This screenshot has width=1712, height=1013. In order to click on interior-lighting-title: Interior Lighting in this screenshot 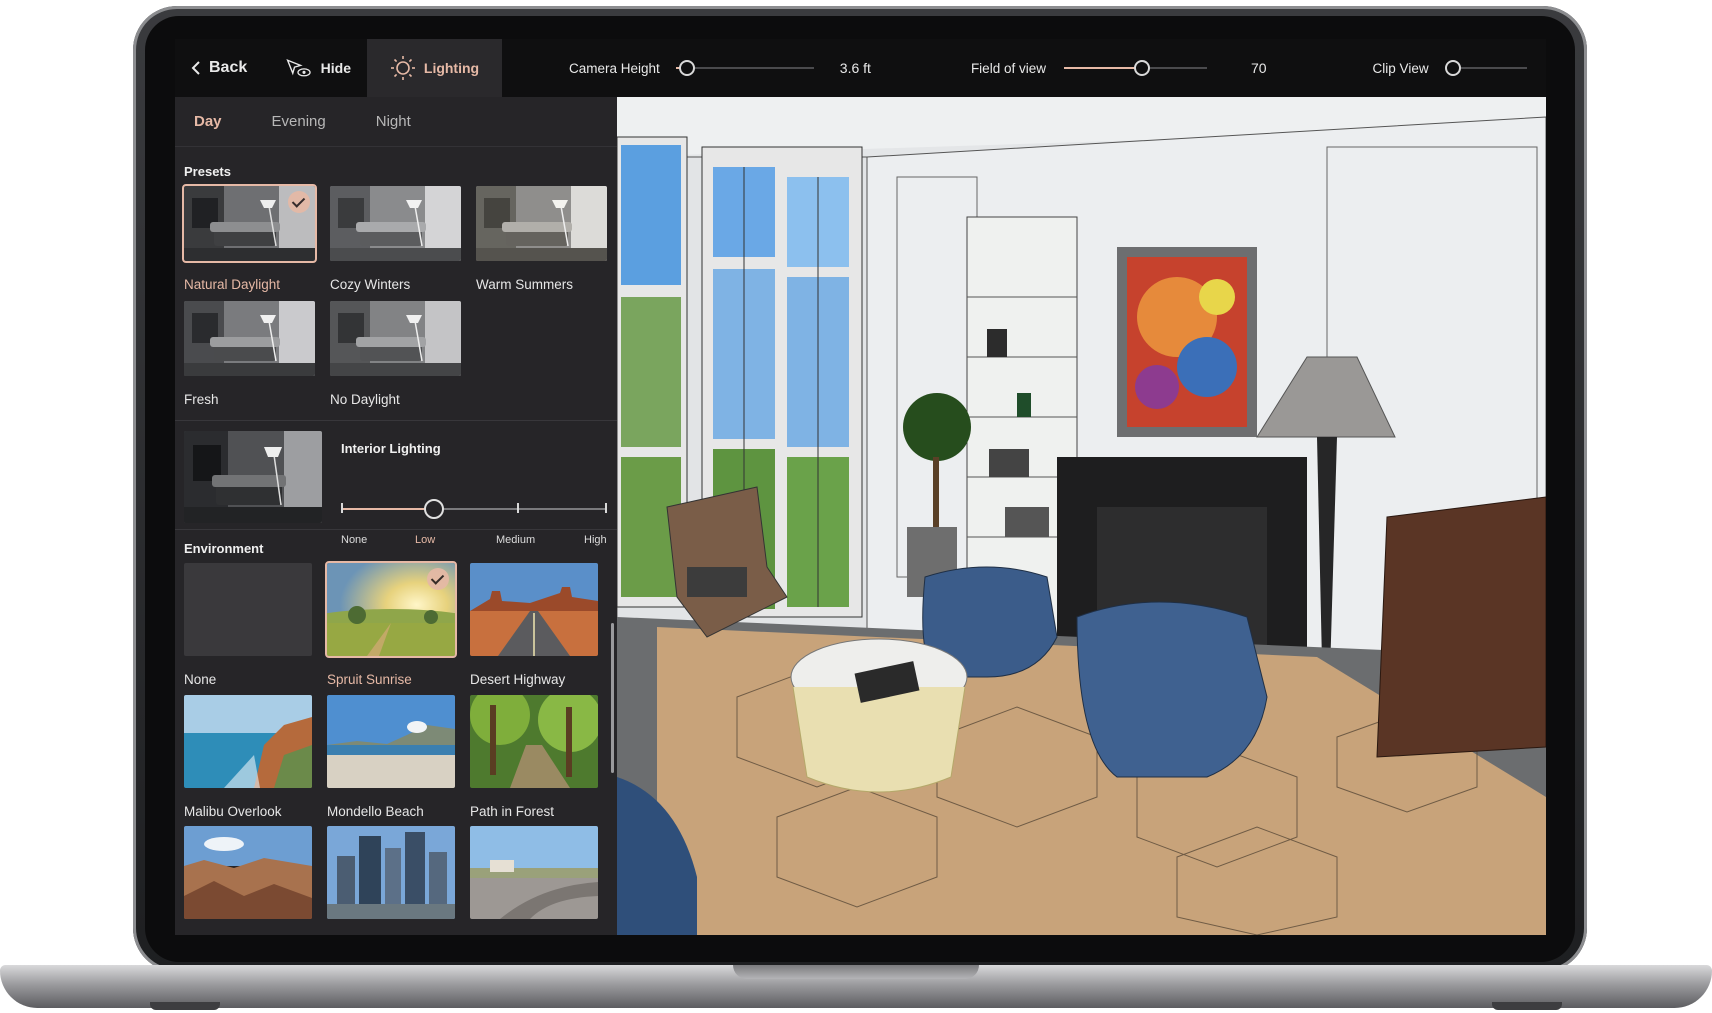, I will do `click(391, 448)`.